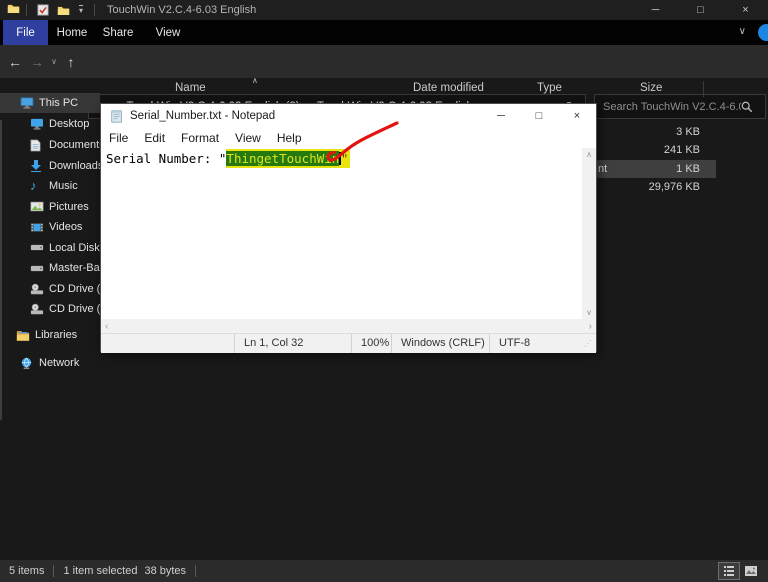 The width and height of the screenshot is (768, 582). What do you see at coordinates (72, 32) in the screenshot?
I see `tab-home: Home` at bounding box center [72, 32].